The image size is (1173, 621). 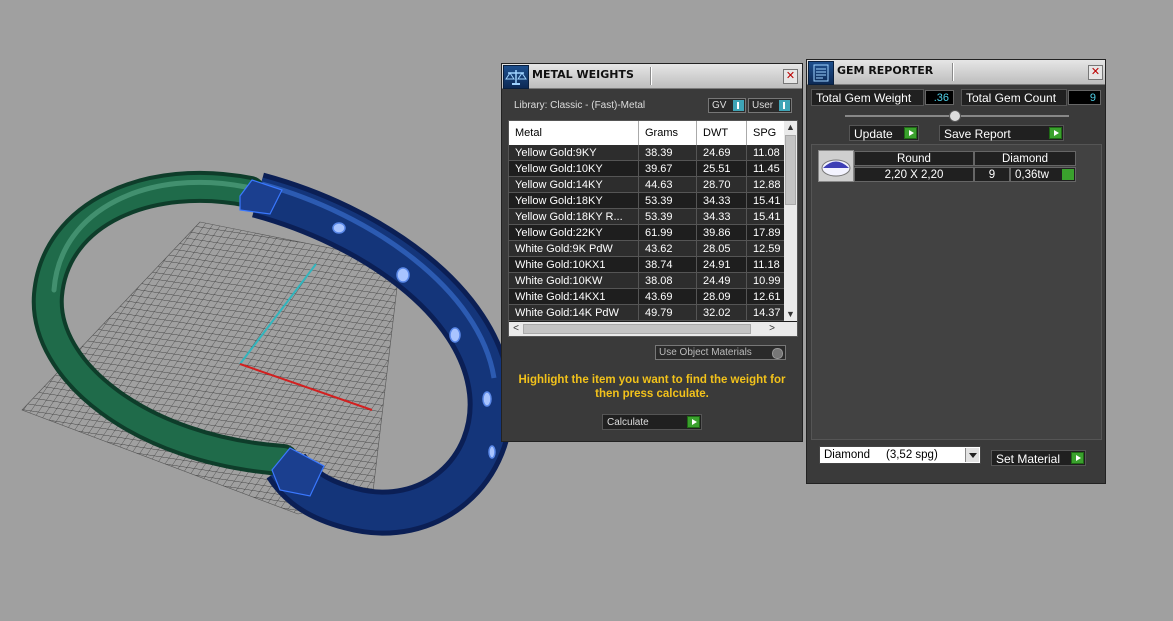 I want to click on table-row: Yellow Gold:9KY 38.39 24.69 11.08, so click(x=653, y=153).